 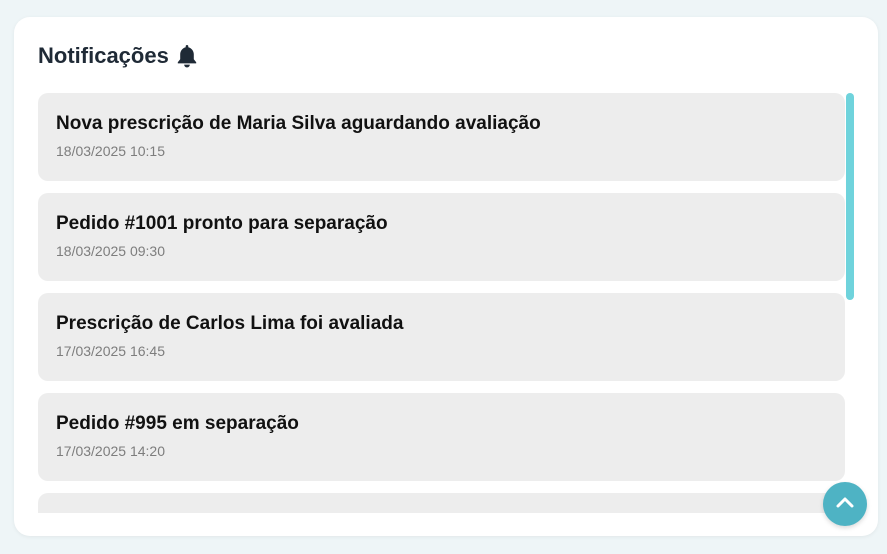 I want to click on scrollbar, so click(x=850, y=303).